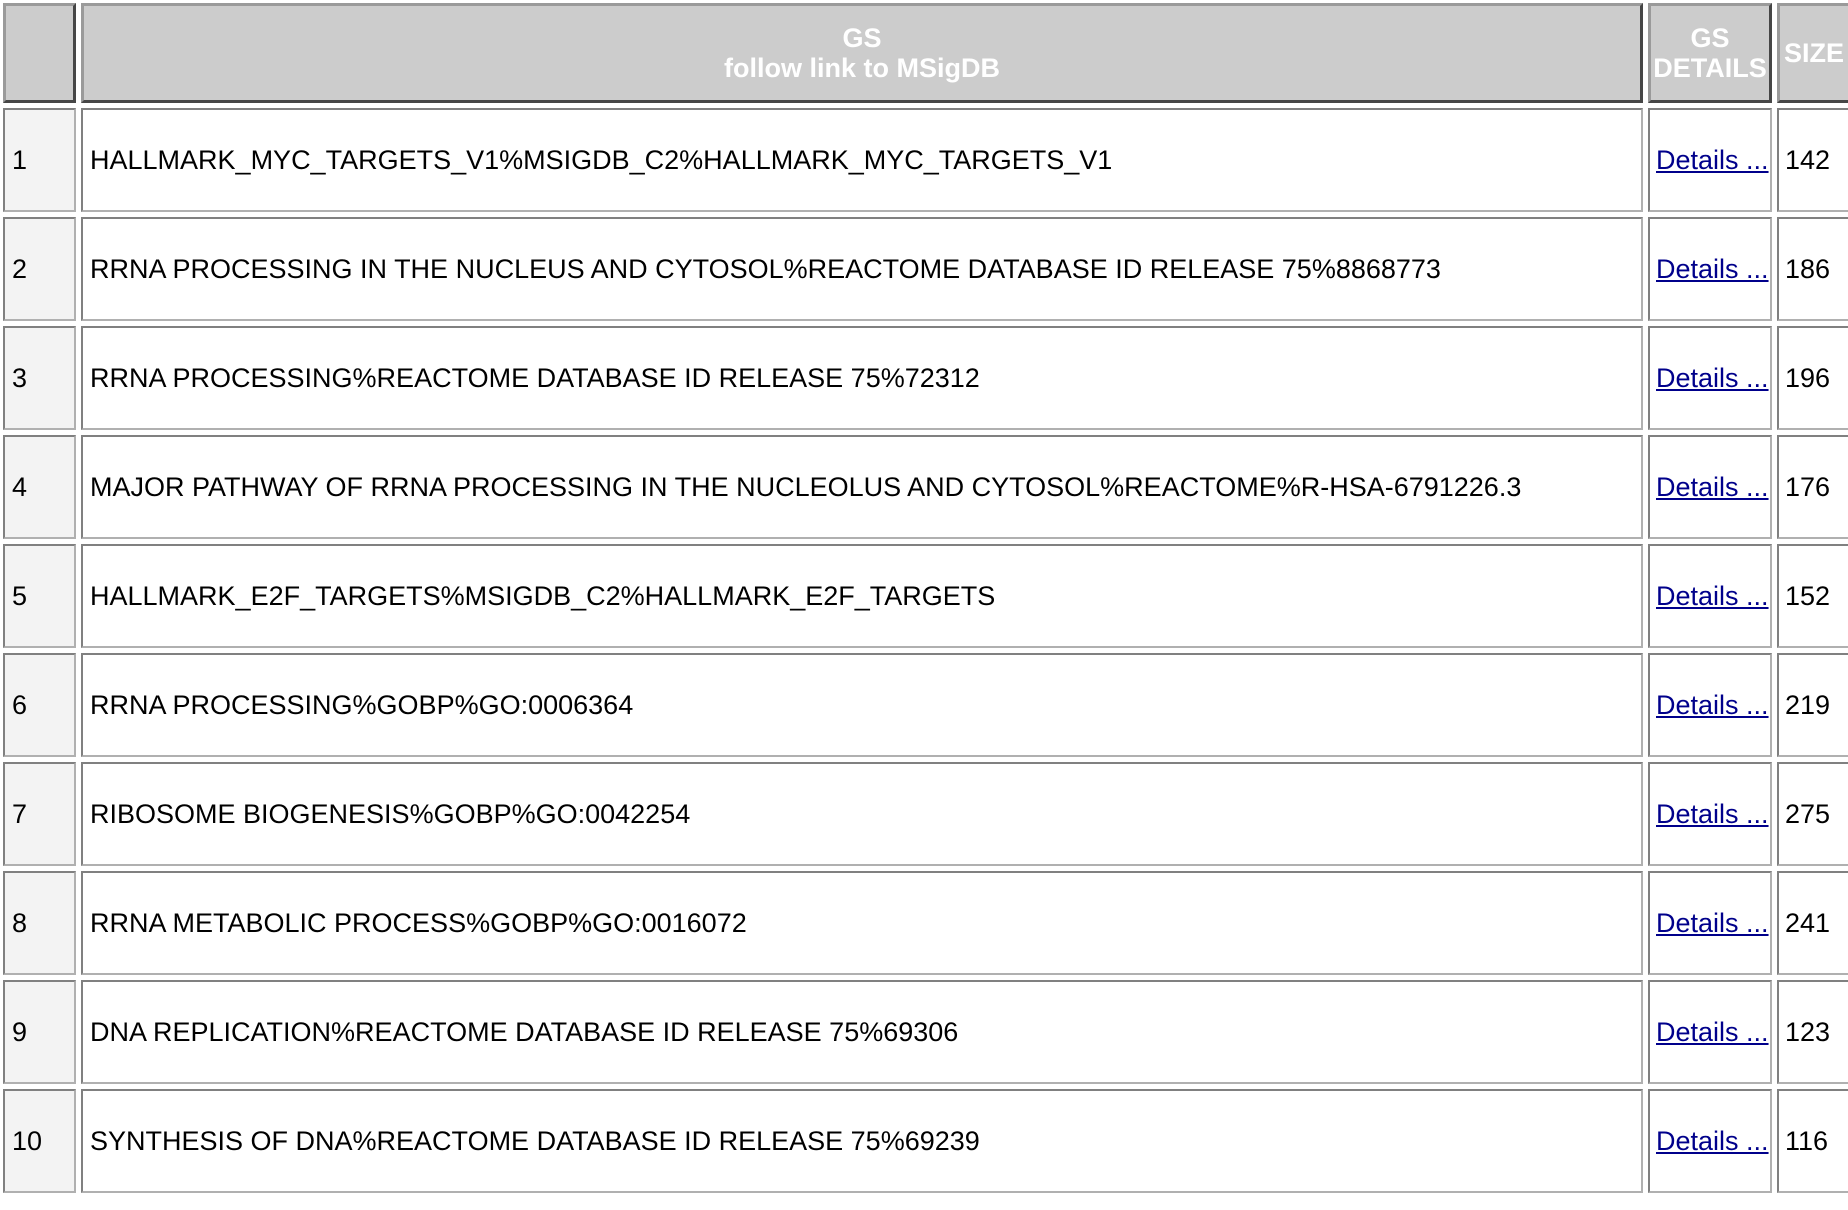 This screenshot has height=1210, width=1848. Describe the element at coordinates (1812, 814) in the screenshot. I see `gene-set-size: 275` at that location.